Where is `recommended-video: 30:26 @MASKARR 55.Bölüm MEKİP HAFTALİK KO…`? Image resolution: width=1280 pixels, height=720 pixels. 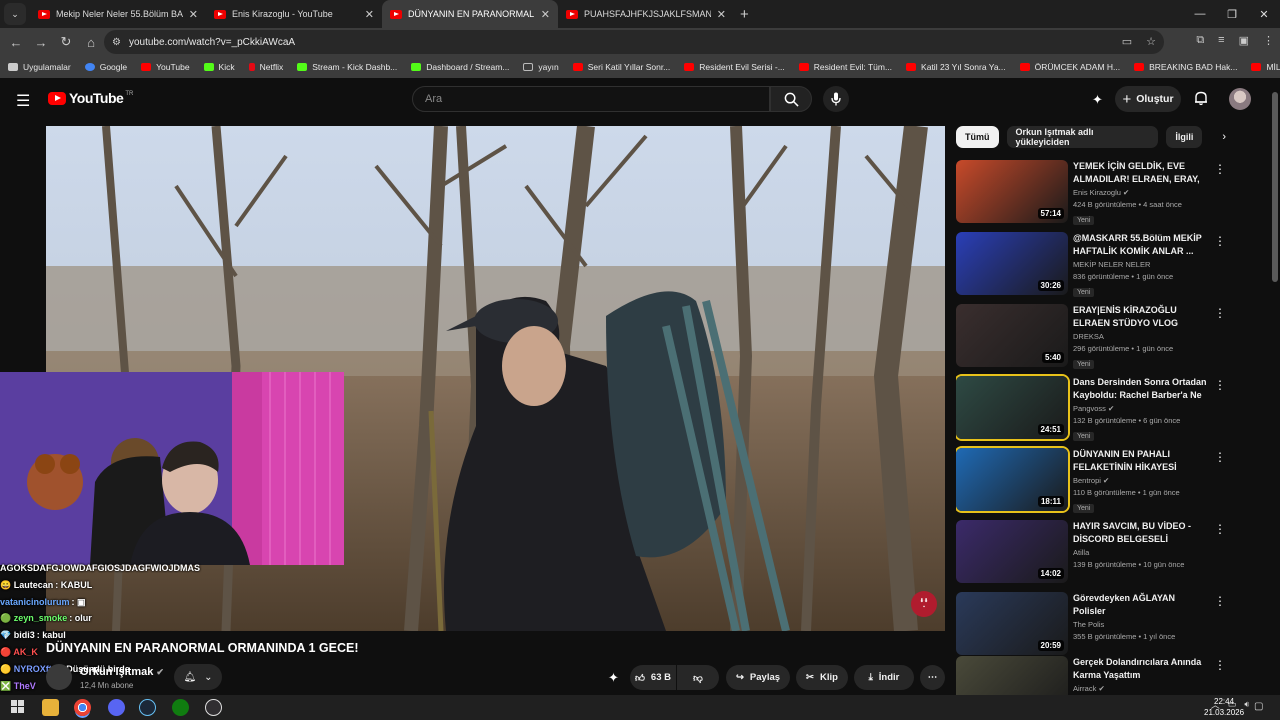
recommended-video: 30:26 @MASKARR 55.Bölüm MEKİP HAFTALİK KO… is located at coordinates (1091, 264).